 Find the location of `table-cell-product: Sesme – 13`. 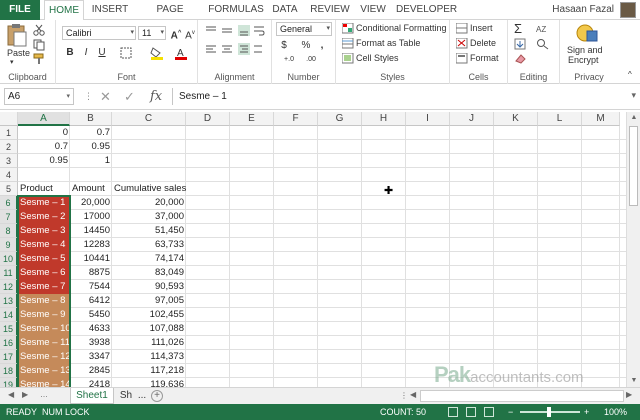

table-cell-product: Sesme – 13 is located at coordinates (44, 371).